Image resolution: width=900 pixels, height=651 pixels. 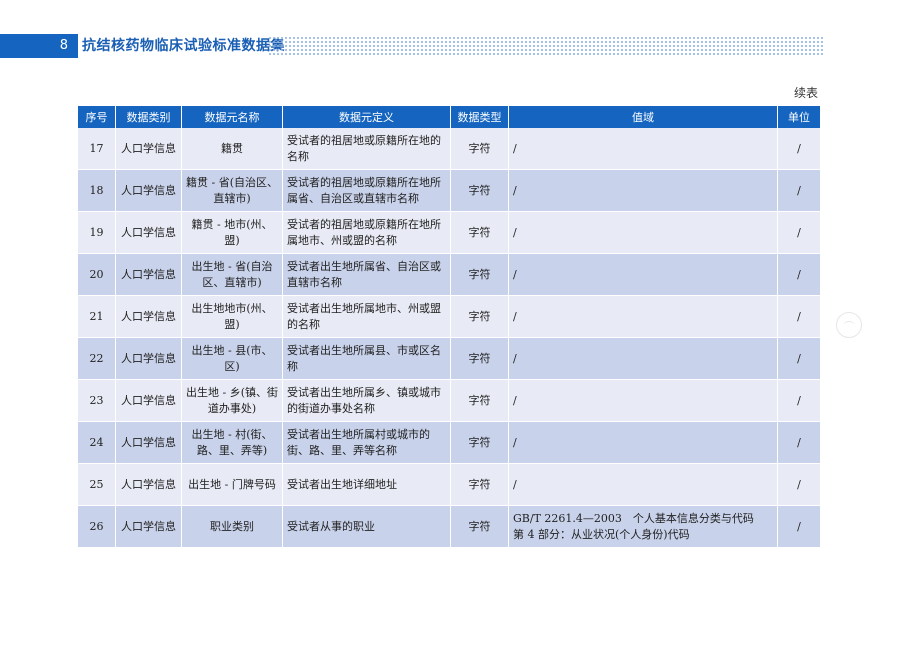 What do you see at coordinates (232, 316) in the screenshot?
I see `cell-name: 出生地地市(州、盟)` at bounding box center [232, 316].